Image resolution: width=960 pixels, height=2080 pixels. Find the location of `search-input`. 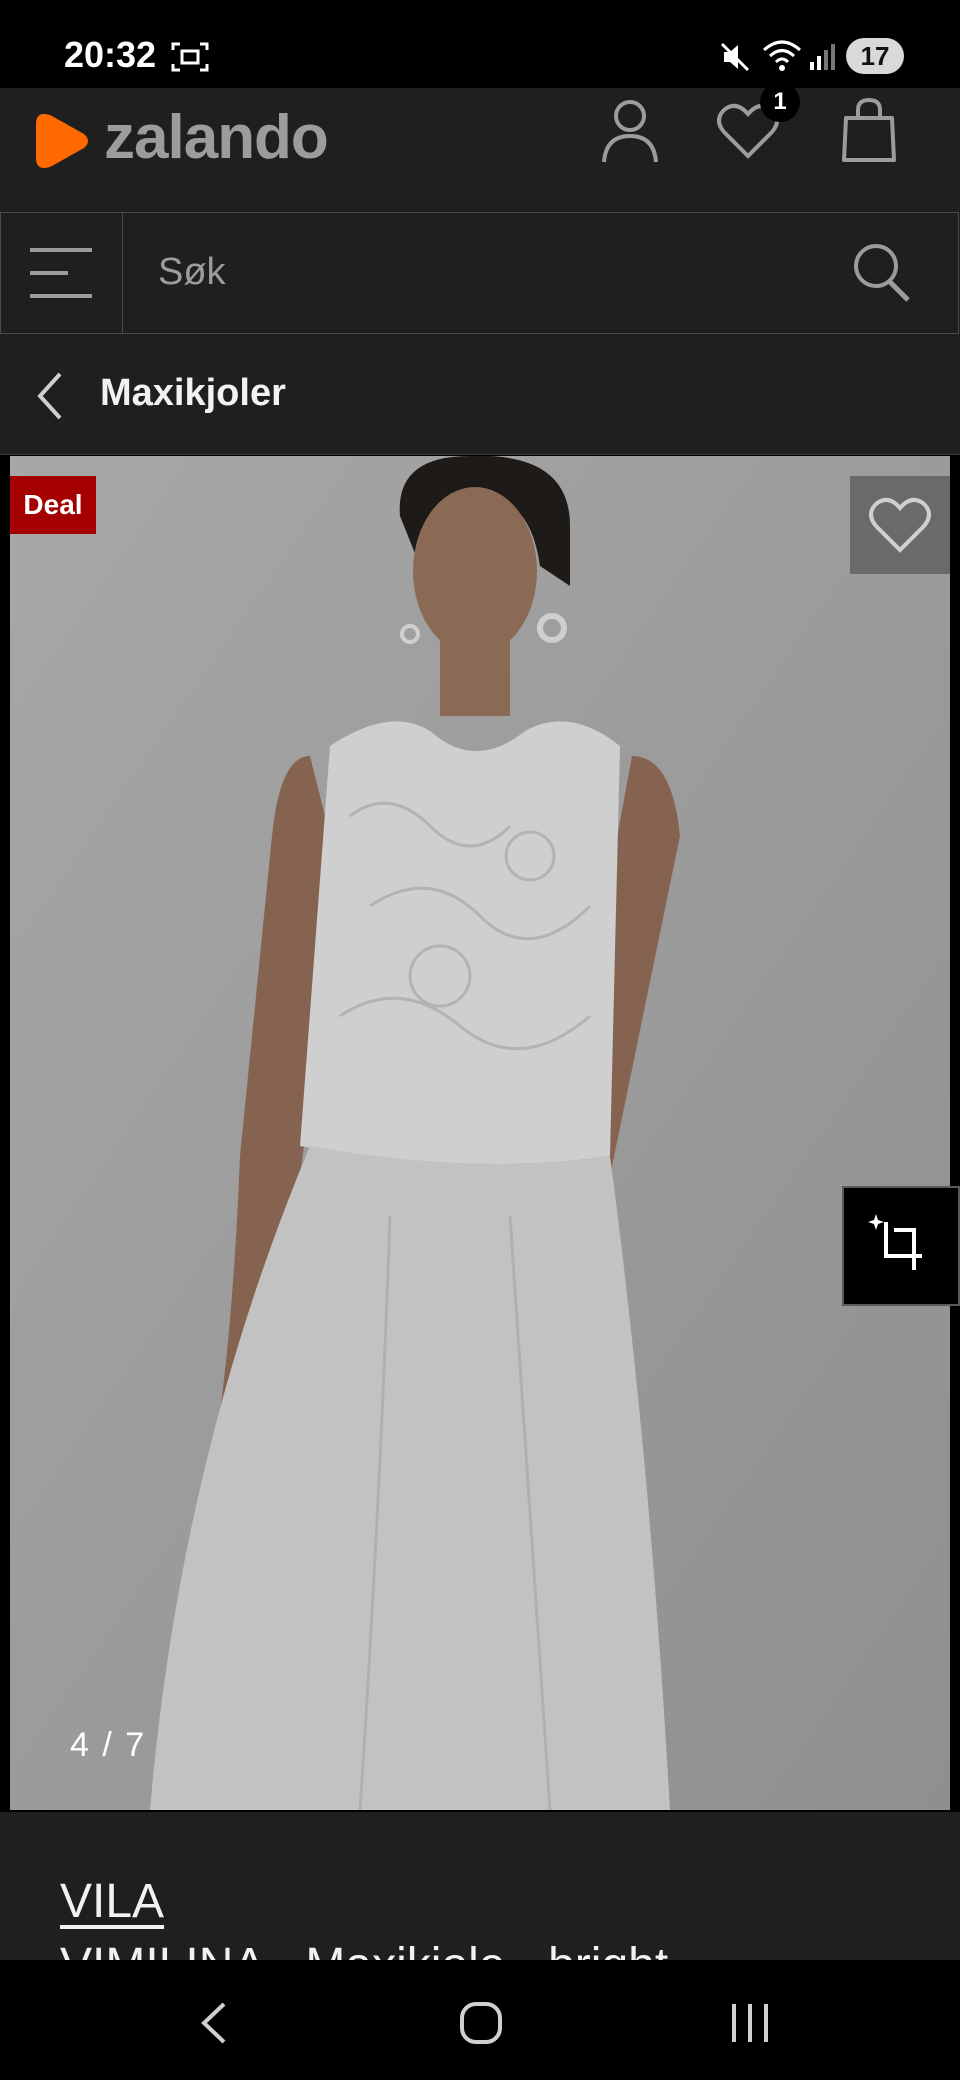

search-input is located at coordinates (478, 272).